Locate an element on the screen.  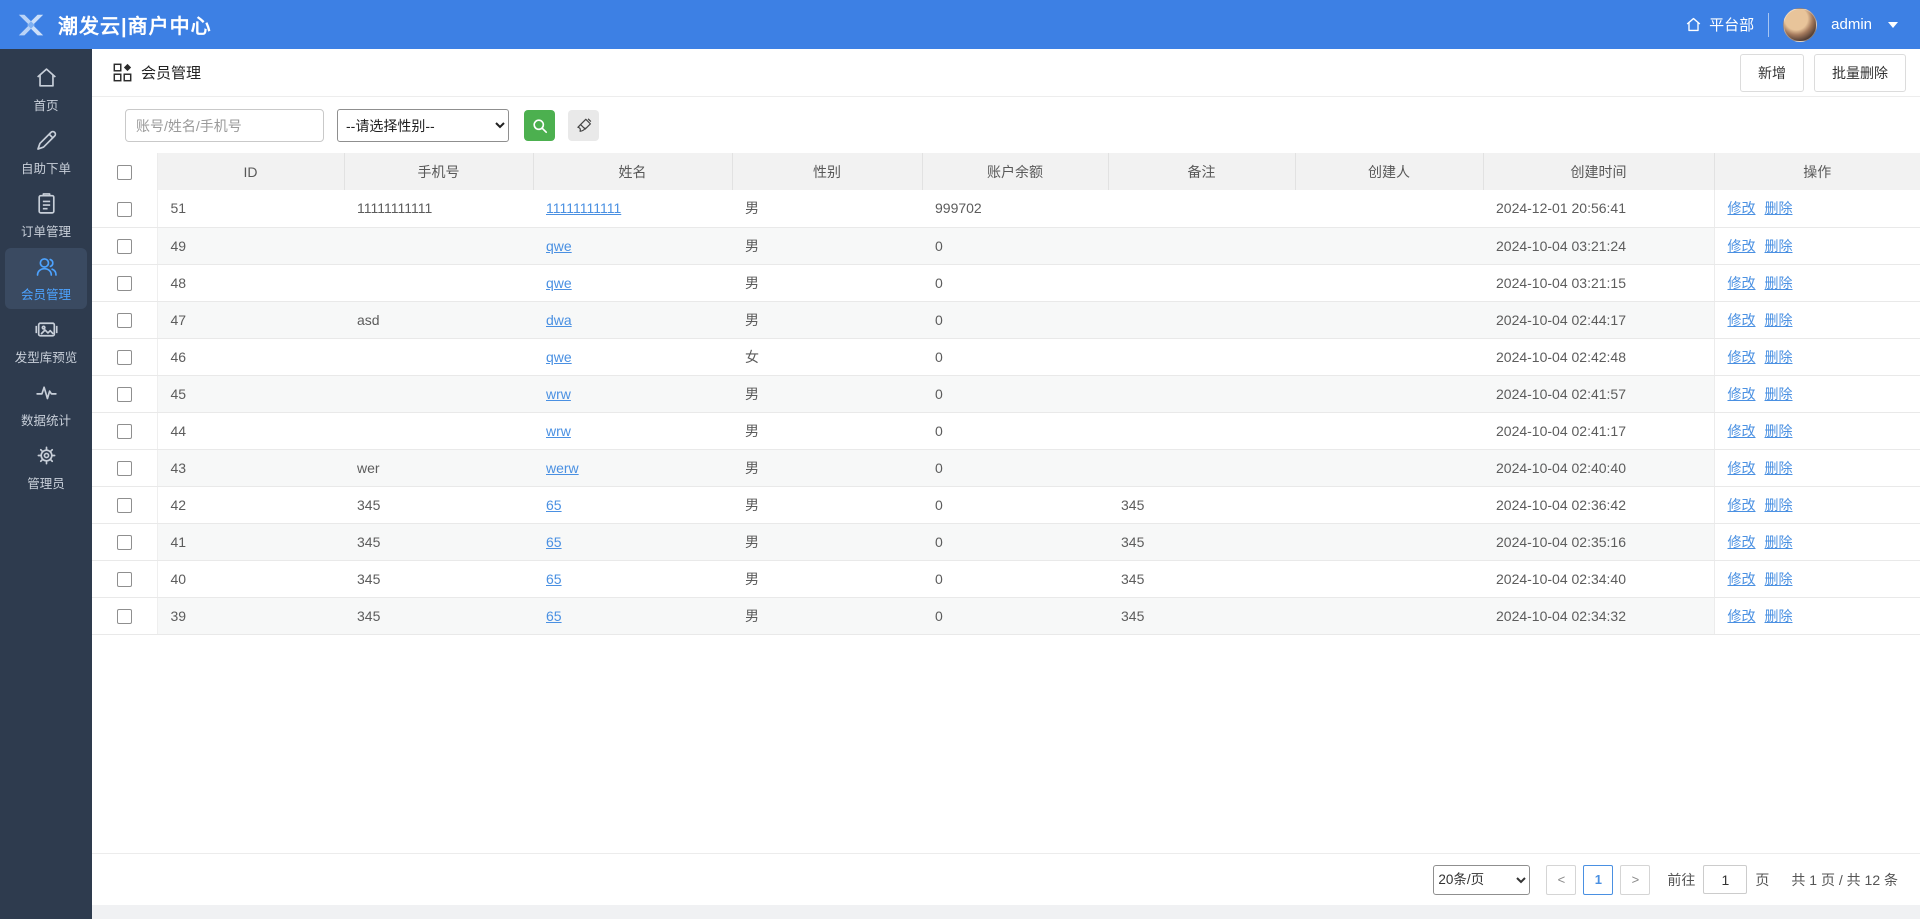
sidebar-item-label: 数据统计 is located at coordinates (45, 421).